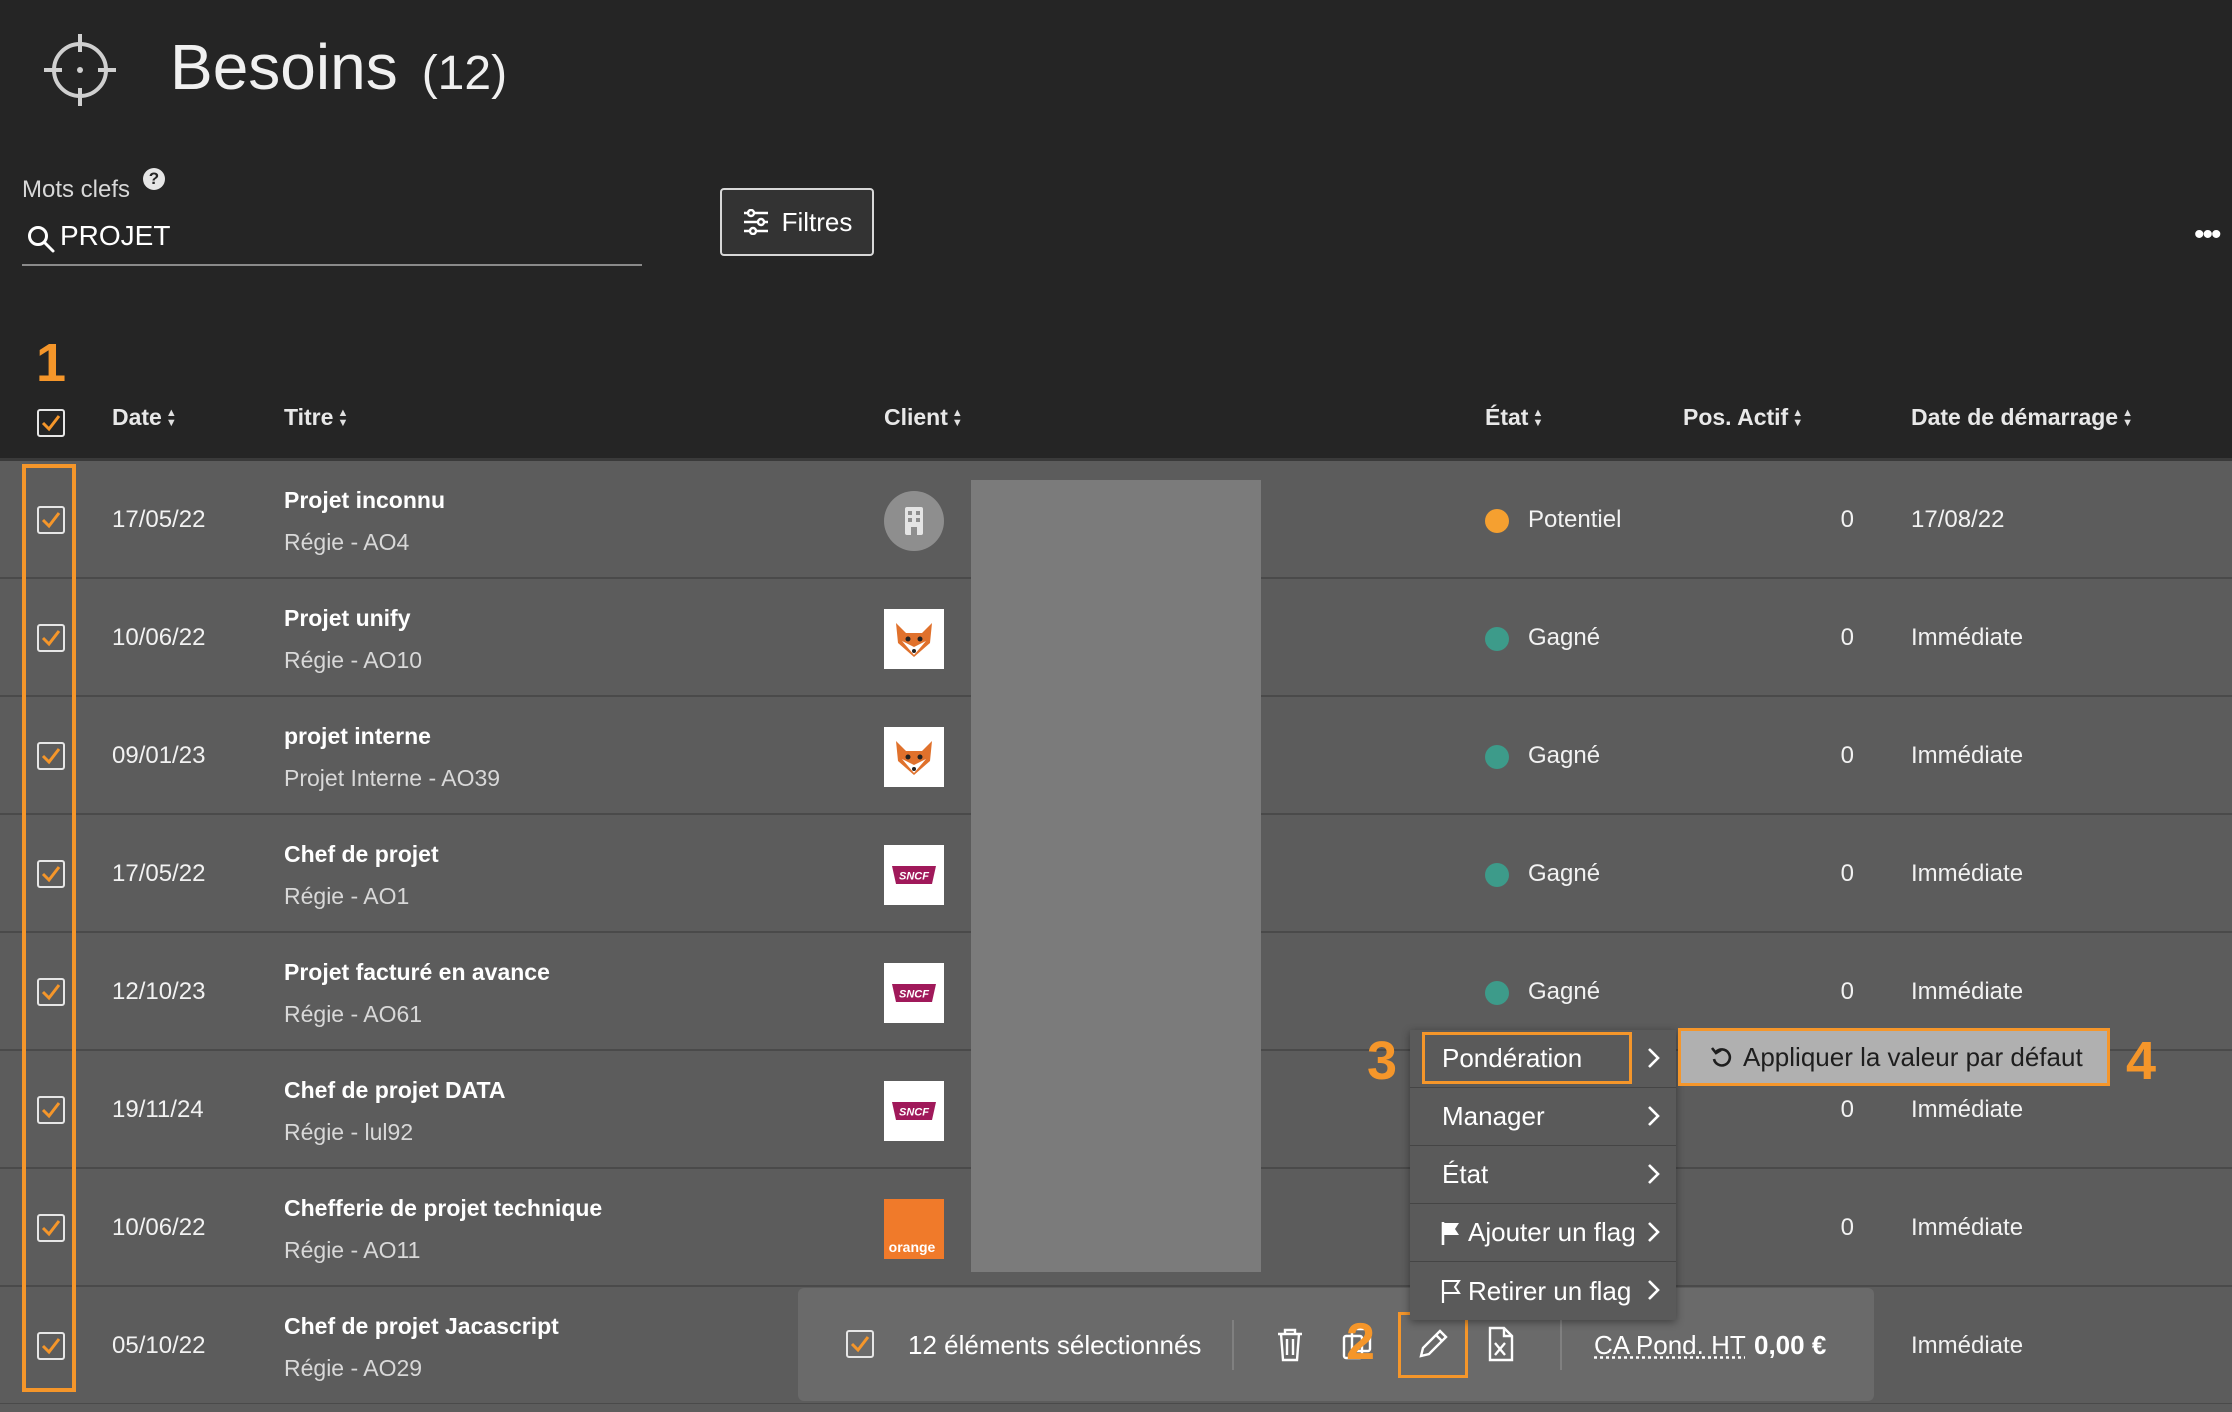 This screenshot has width=2232, height=1412. I want to click on row-subtitle: Régie - AO61, so click(353, 1014).